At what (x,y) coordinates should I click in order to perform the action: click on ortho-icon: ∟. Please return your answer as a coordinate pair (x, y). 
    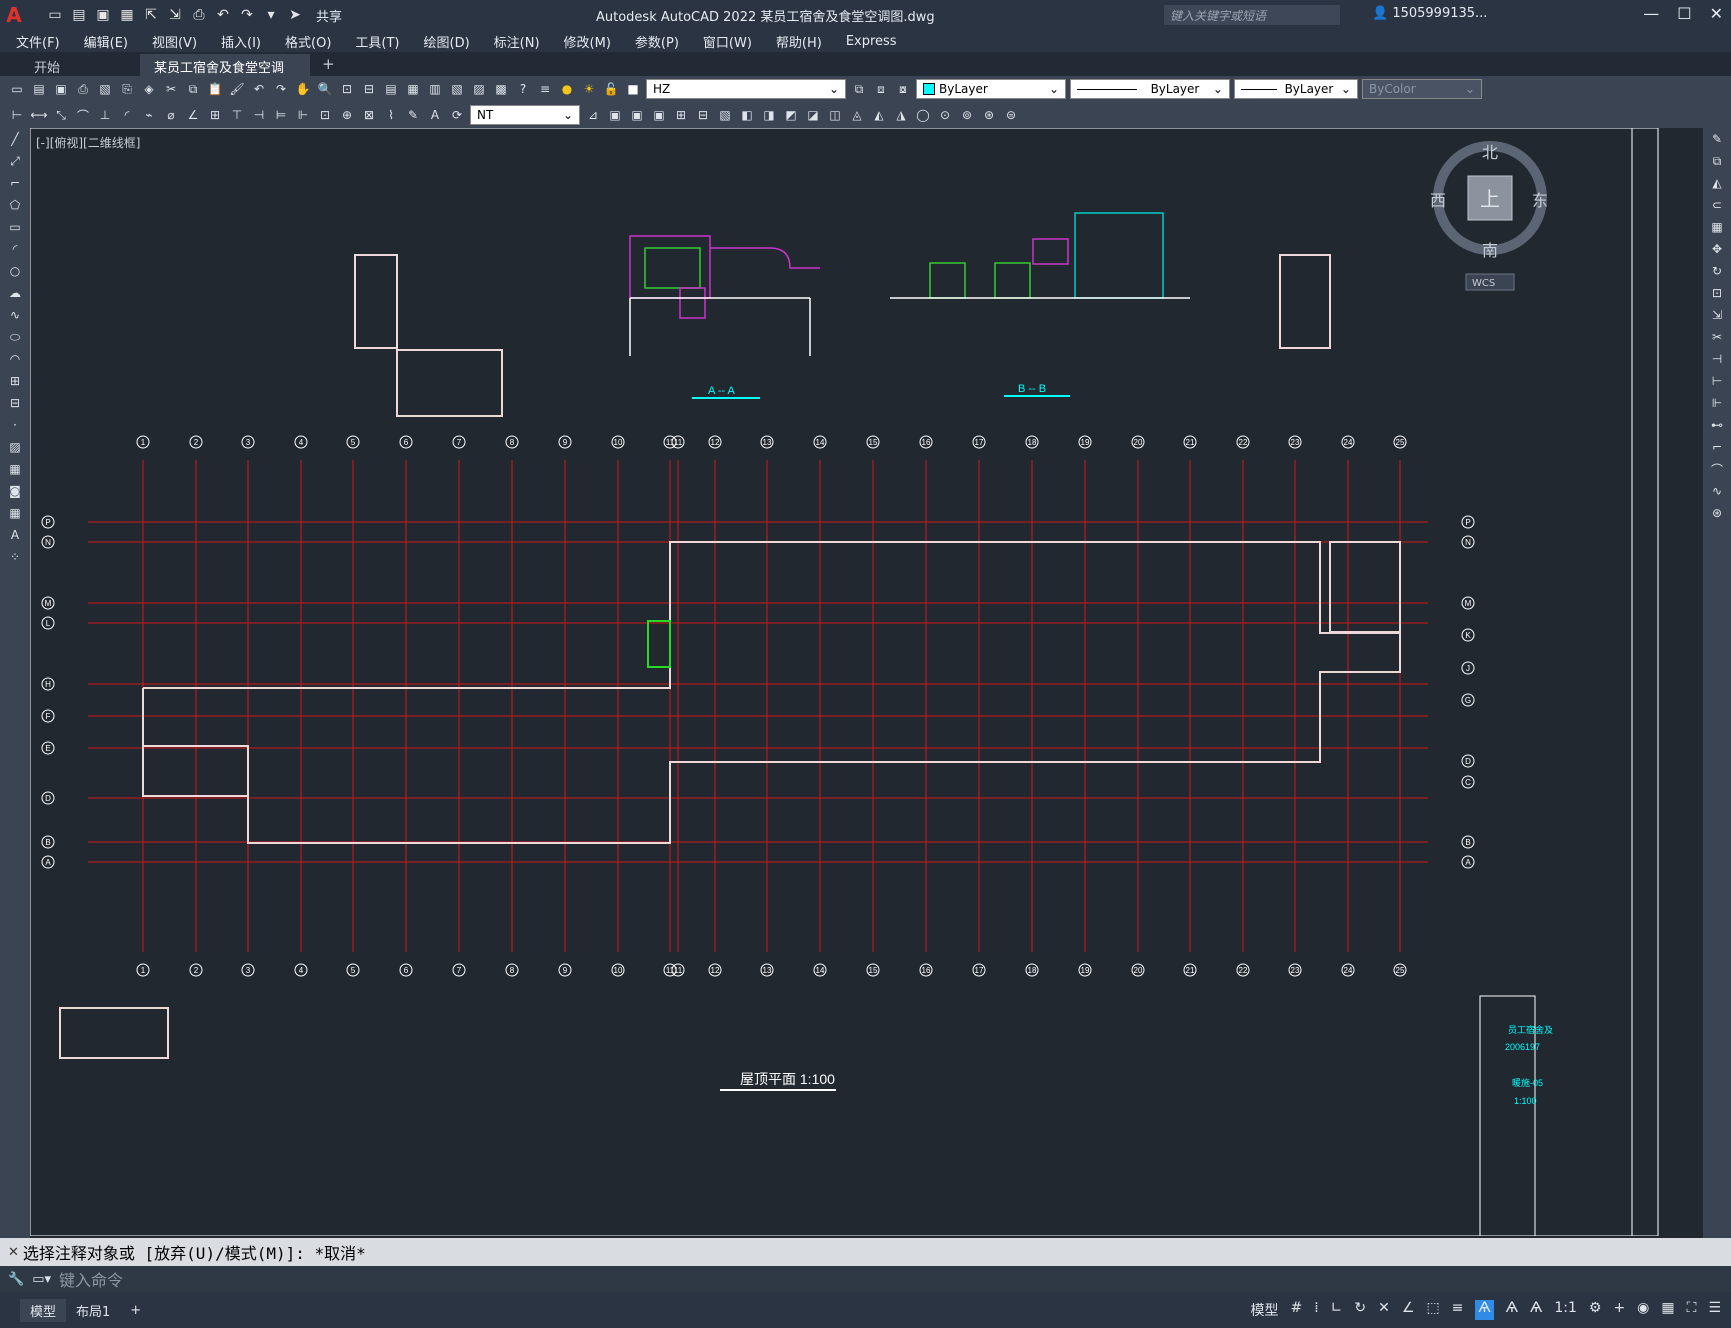
    Looking at the image, I should click on (1337, 1310).